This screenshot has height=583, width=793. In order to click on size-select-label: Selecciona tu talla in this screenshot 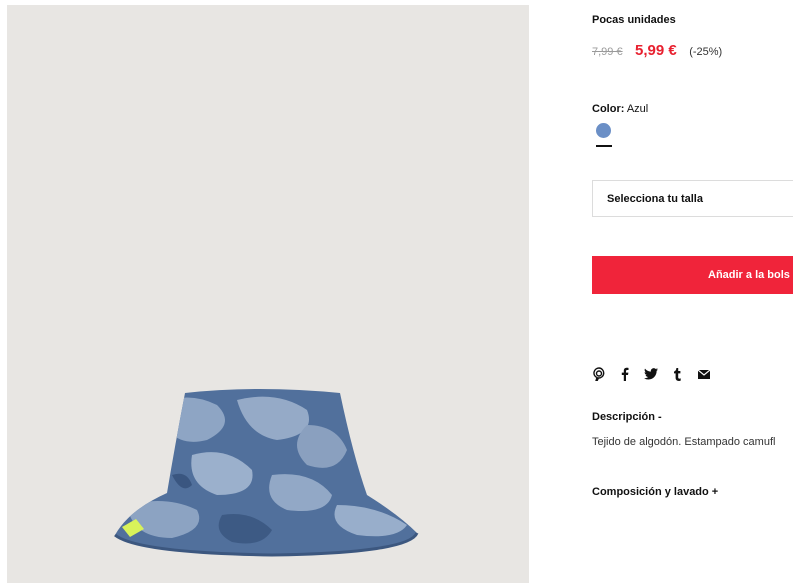, I will do `click(655, 199)`.